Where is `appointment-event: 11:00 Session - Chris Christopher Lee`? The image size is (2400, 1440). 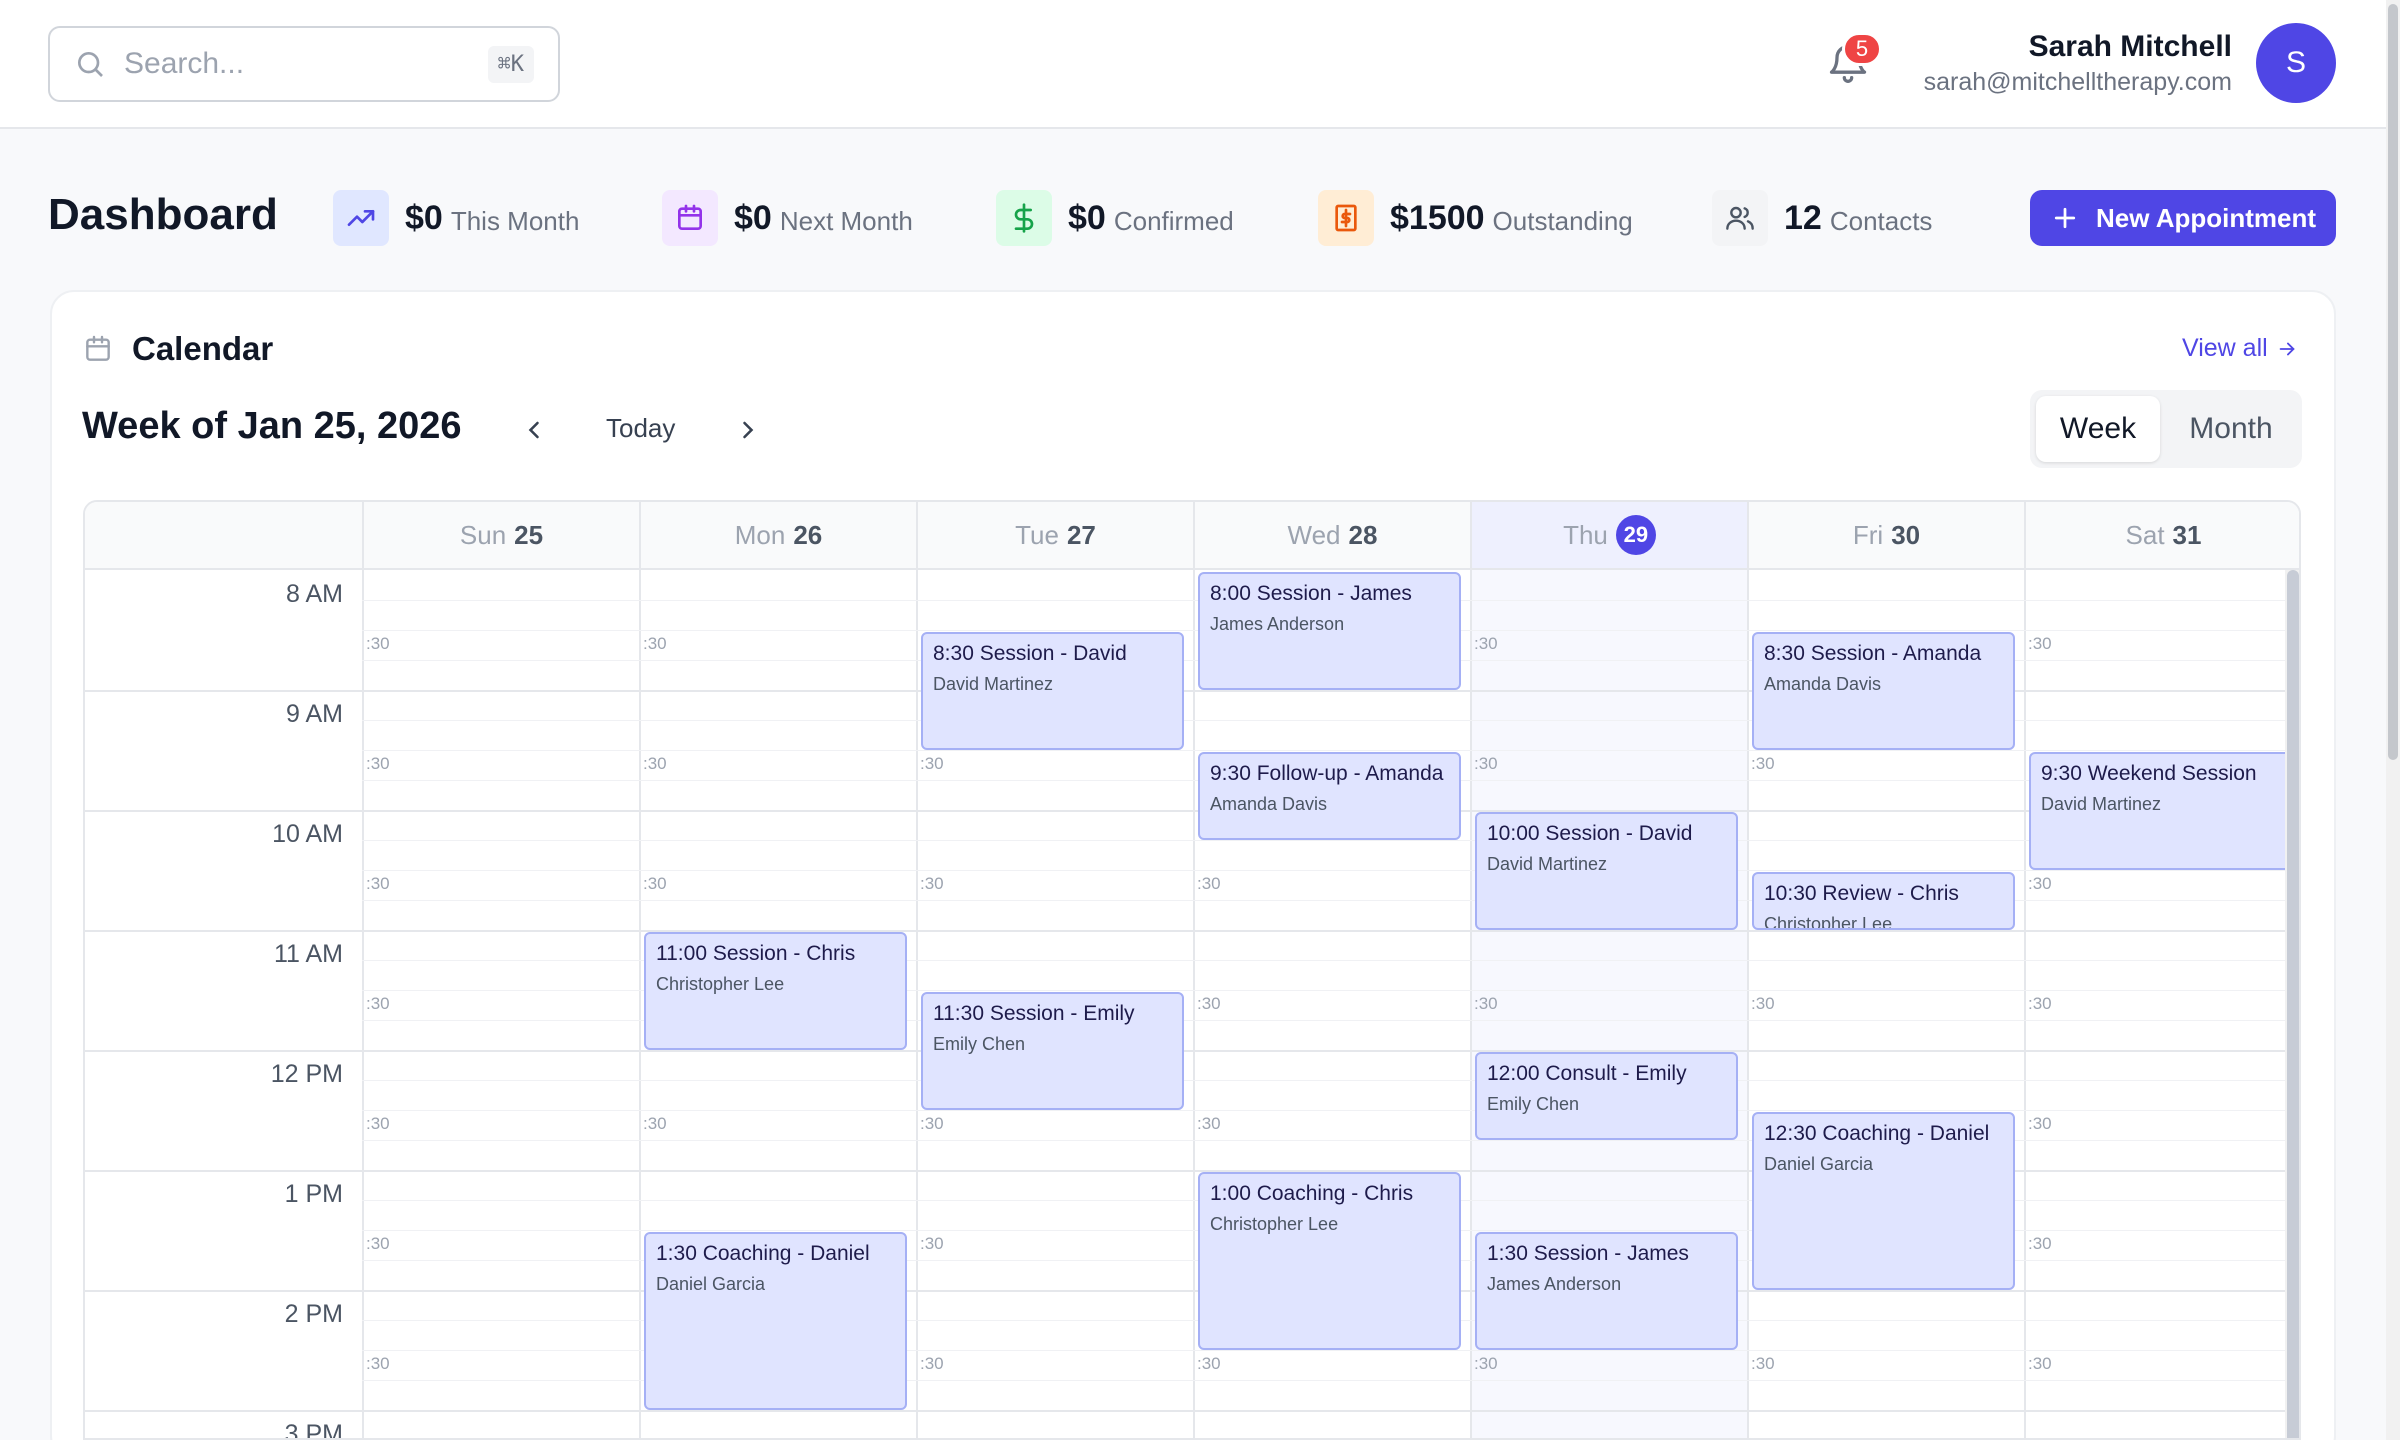
appointment-event: 11:00 Session - Chris Christopher Lee is located at coordinates (775, 991).